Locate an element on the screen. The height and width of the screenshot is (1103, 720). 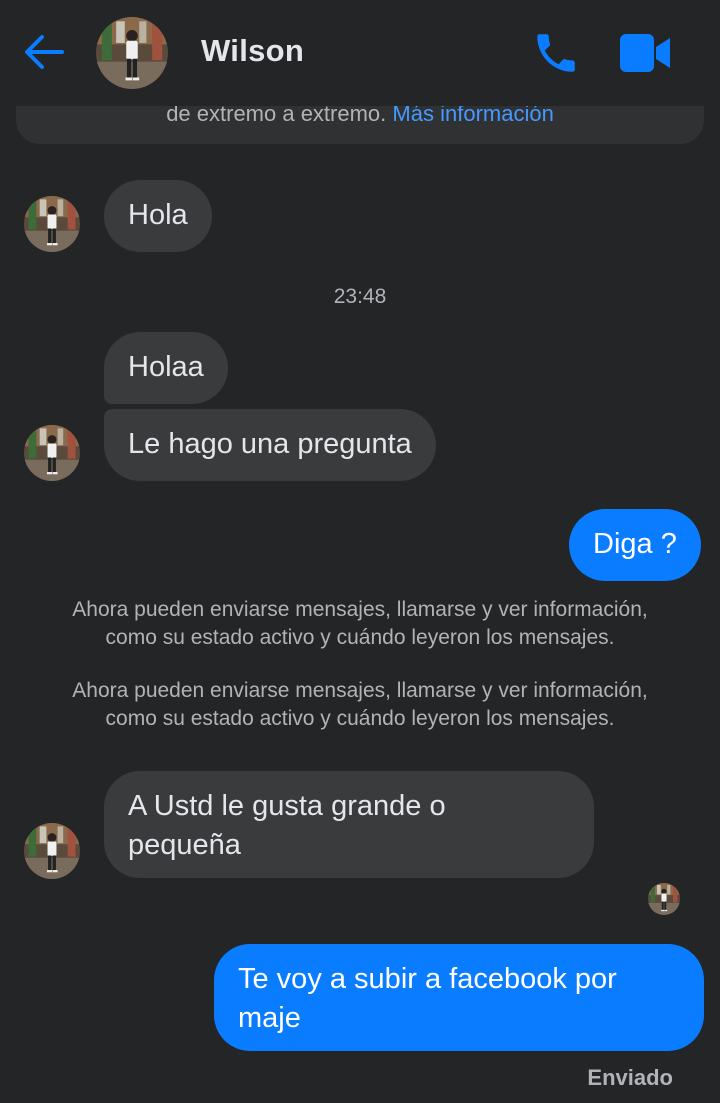
outgoing-message: Diga ? is located at coordinates (635, 545).